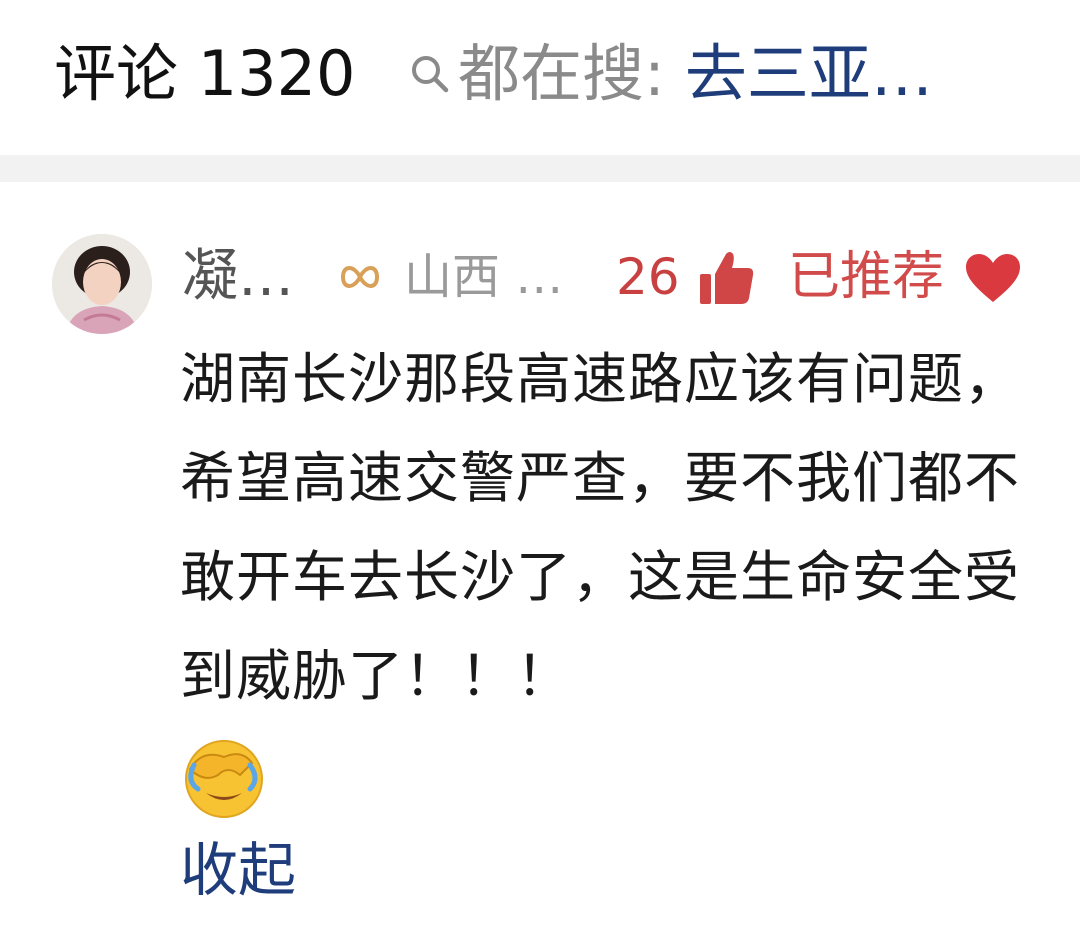 This screenshot has height=939, width=1080. I want to click on search-icon, so click(434, 74).